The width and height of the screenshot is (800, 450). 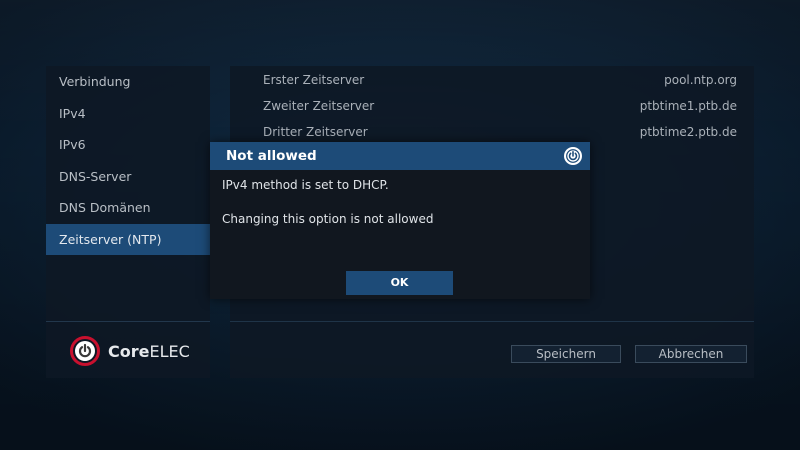 I want to click on cancel-button: Abbrechen, so click(x=691, y=354).